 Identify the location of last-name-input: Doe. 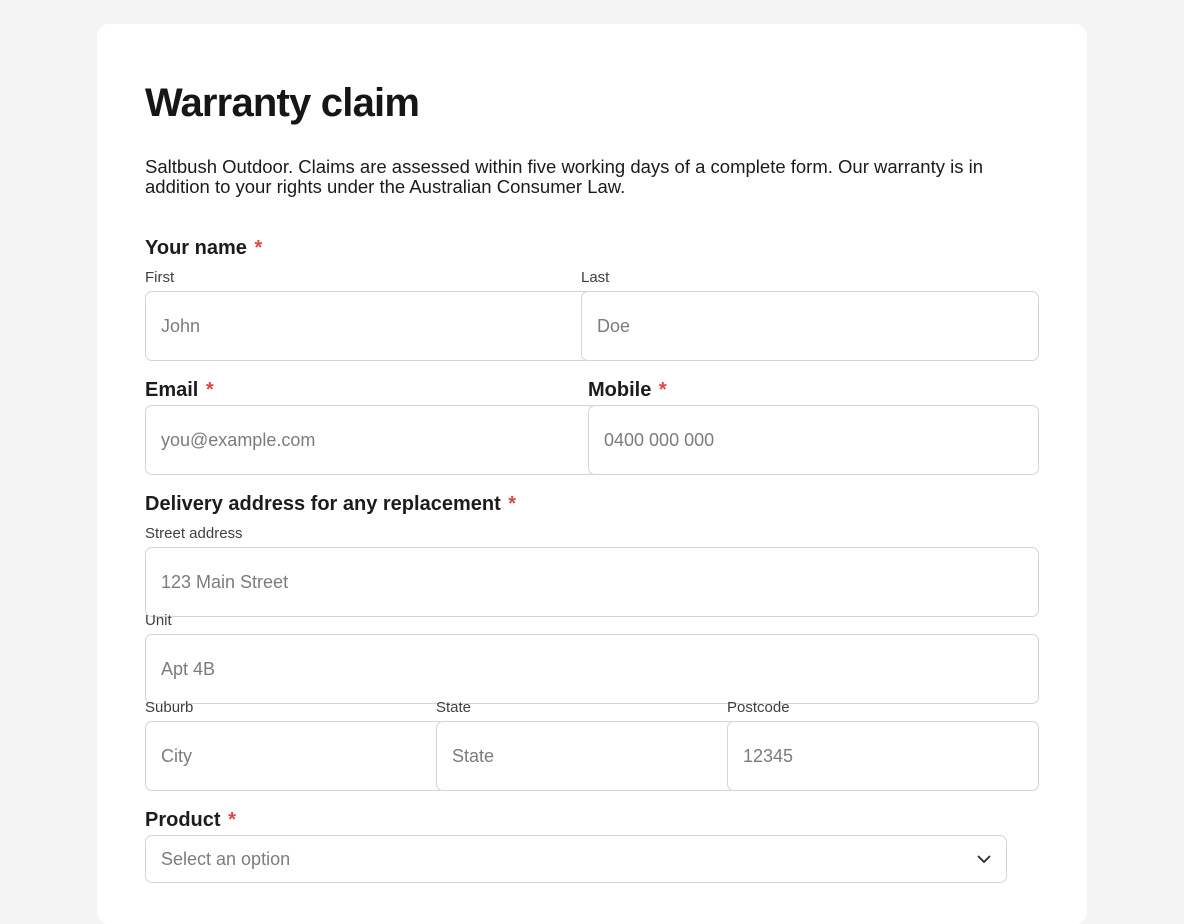
(810, 326).